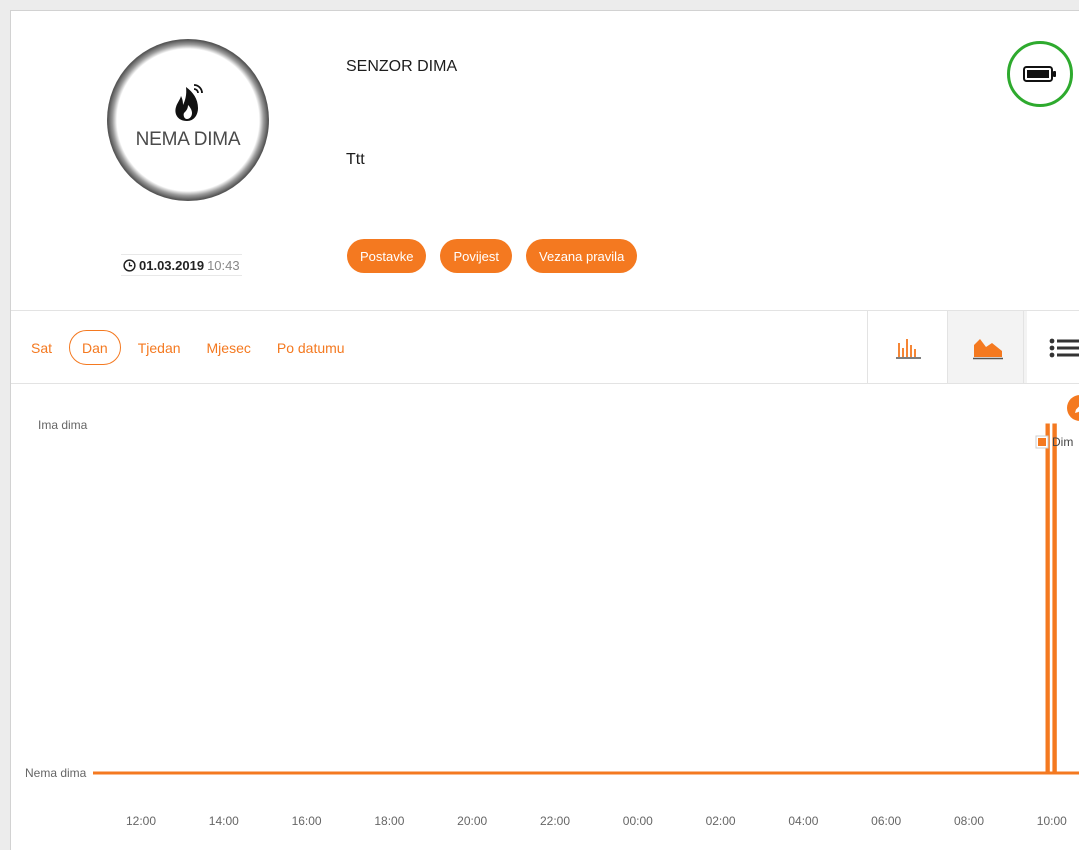 The height and width of the screenshot is (850, 1079). Describe the element at coordinates (188, 139) in the screenshot. I see `smoke-status-text: NEMA DIMA` at that location.